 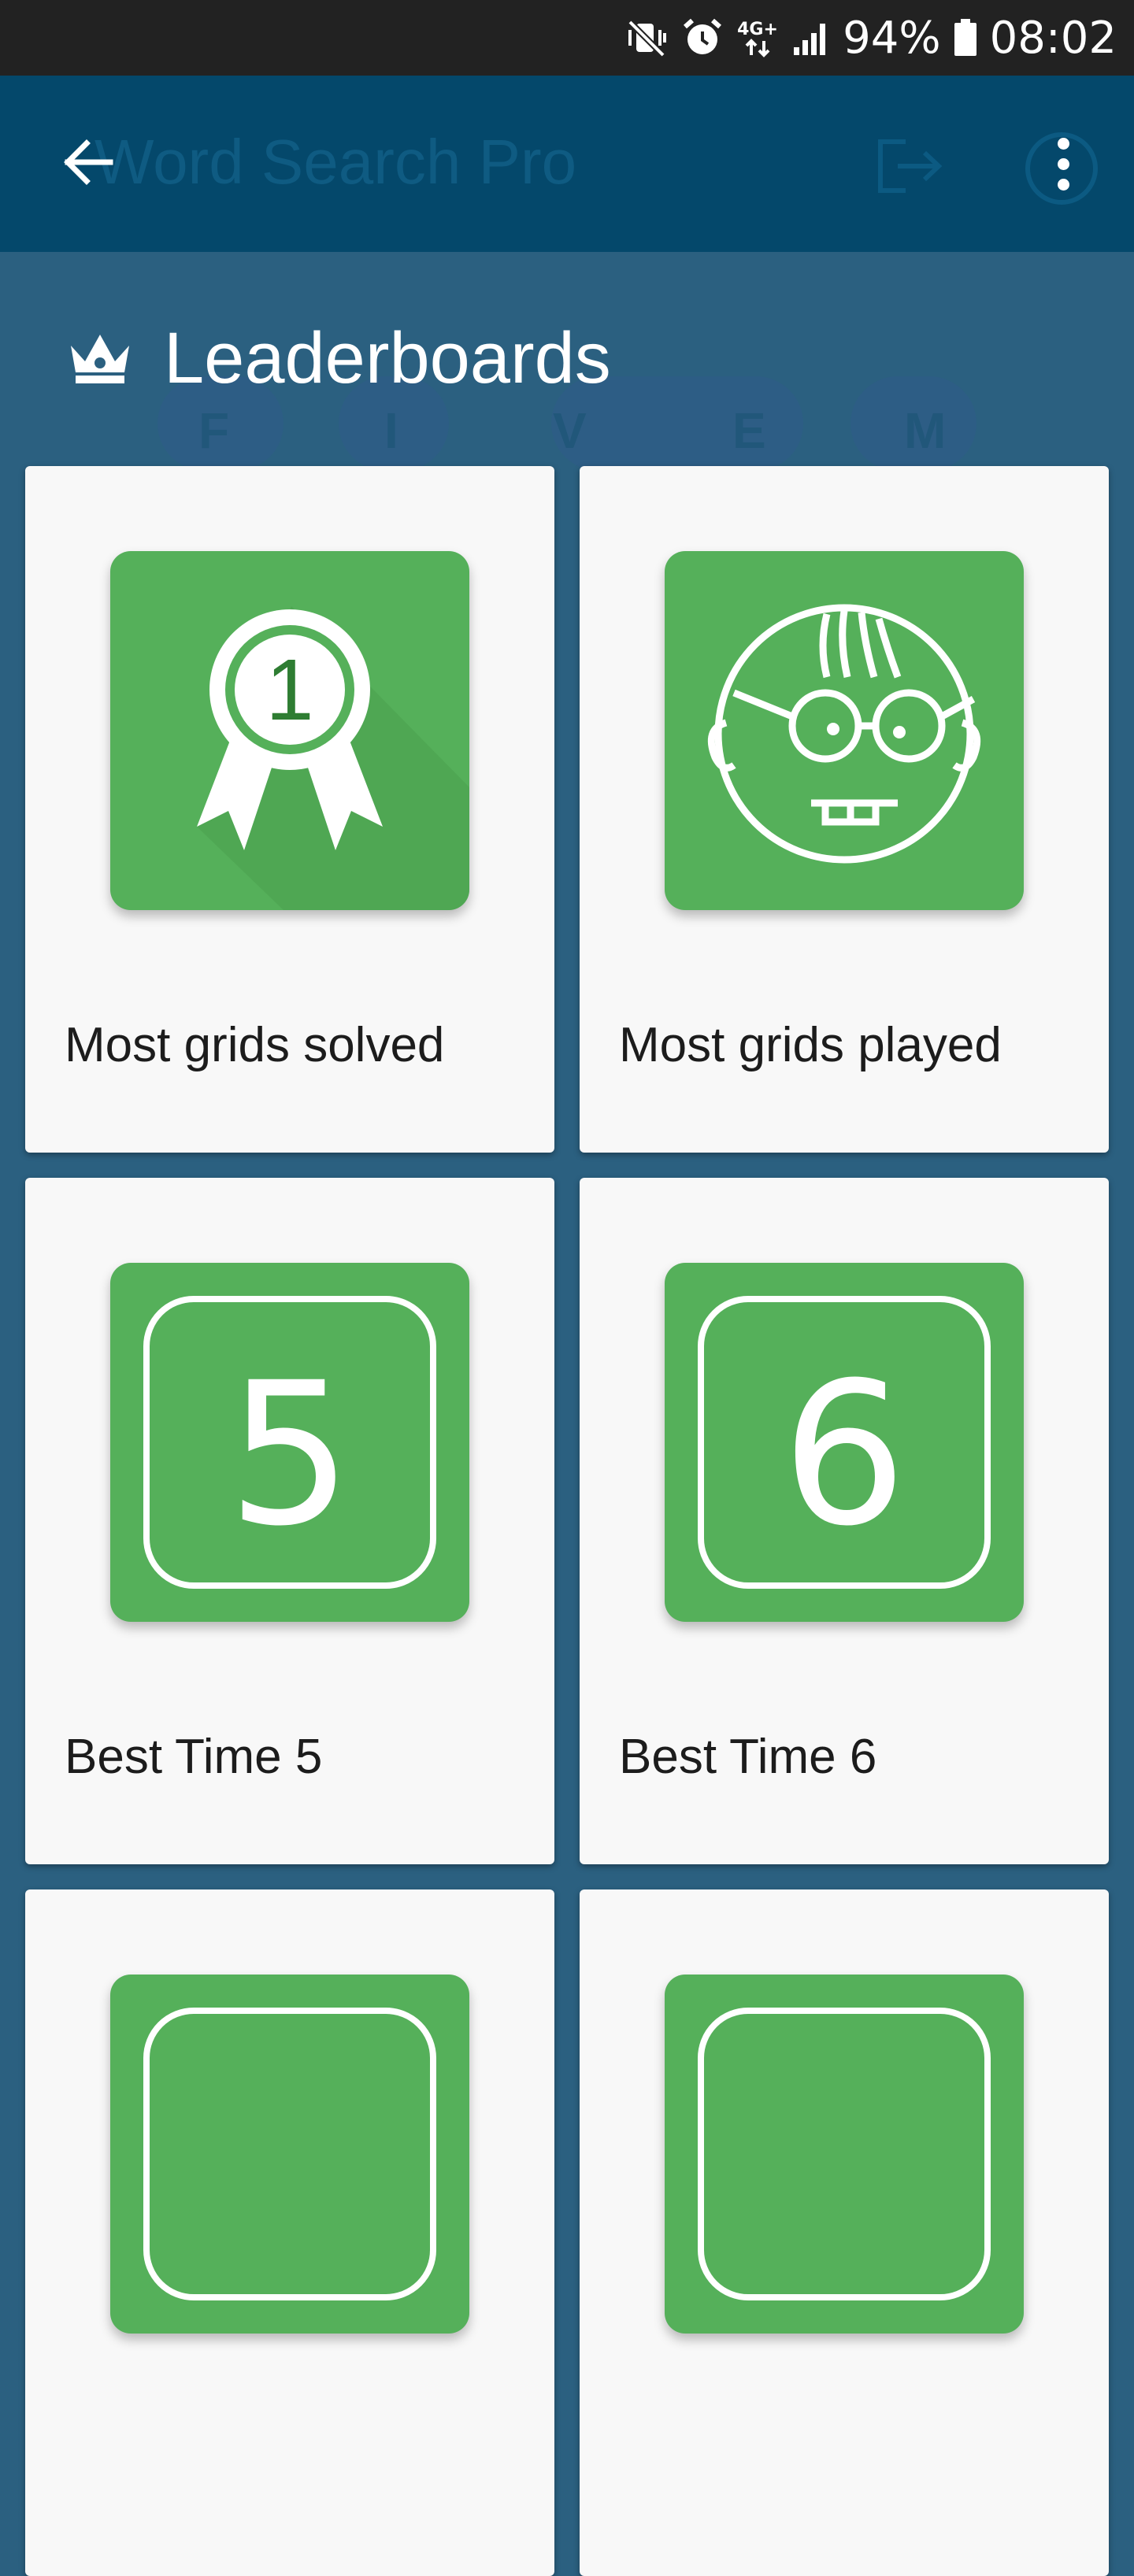 I want to click on leaderboard-card-most-grids-solved: 1 Most grids solved, so click(x=289, y=809).